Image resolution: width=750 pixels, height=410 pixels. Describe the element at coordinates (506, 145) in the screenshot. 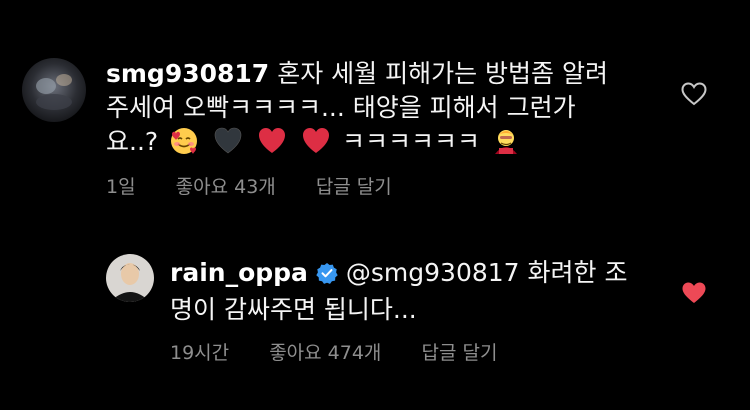

I see `superhero-emoji` at that location.